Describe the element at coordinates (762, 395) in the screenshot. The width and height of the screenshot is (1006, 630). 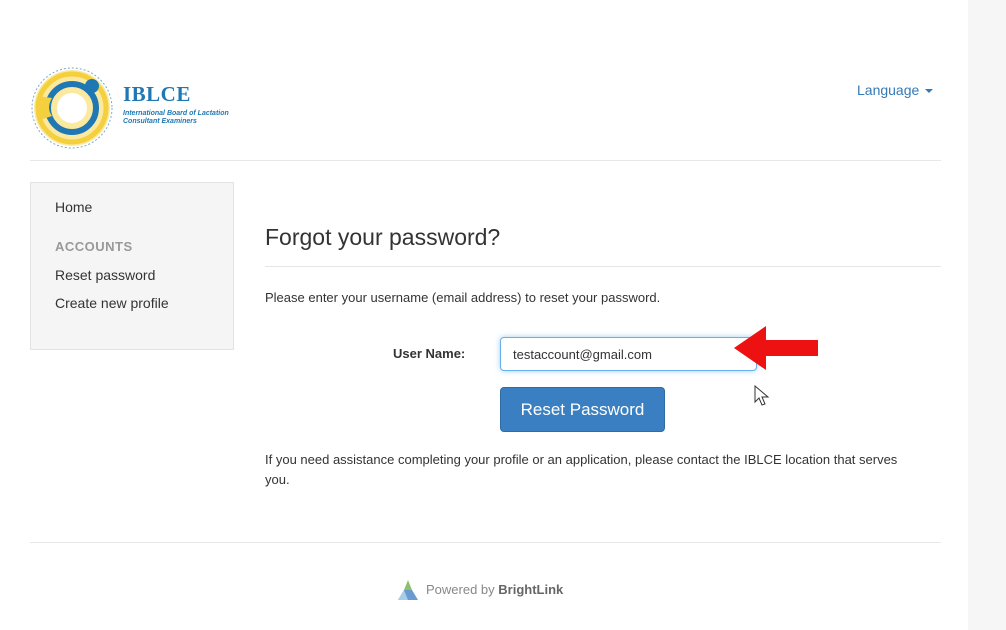
I see `mouse-cursor-icon` at that location.